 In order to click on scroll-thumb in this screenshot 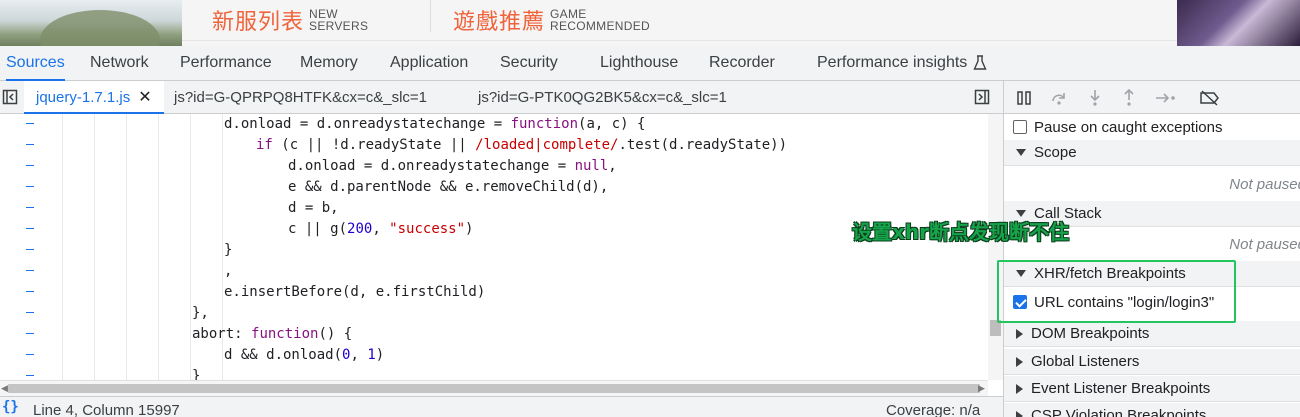, I will do `click(494, 388)`.